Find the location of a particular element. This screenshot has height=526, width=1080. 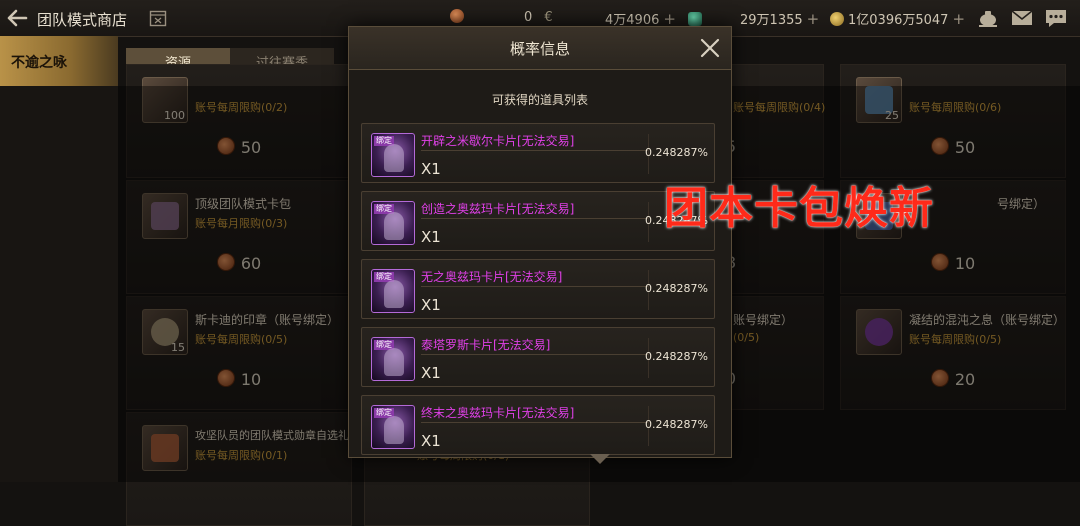

back-arrow-icon is located at coordinates (17, 18).